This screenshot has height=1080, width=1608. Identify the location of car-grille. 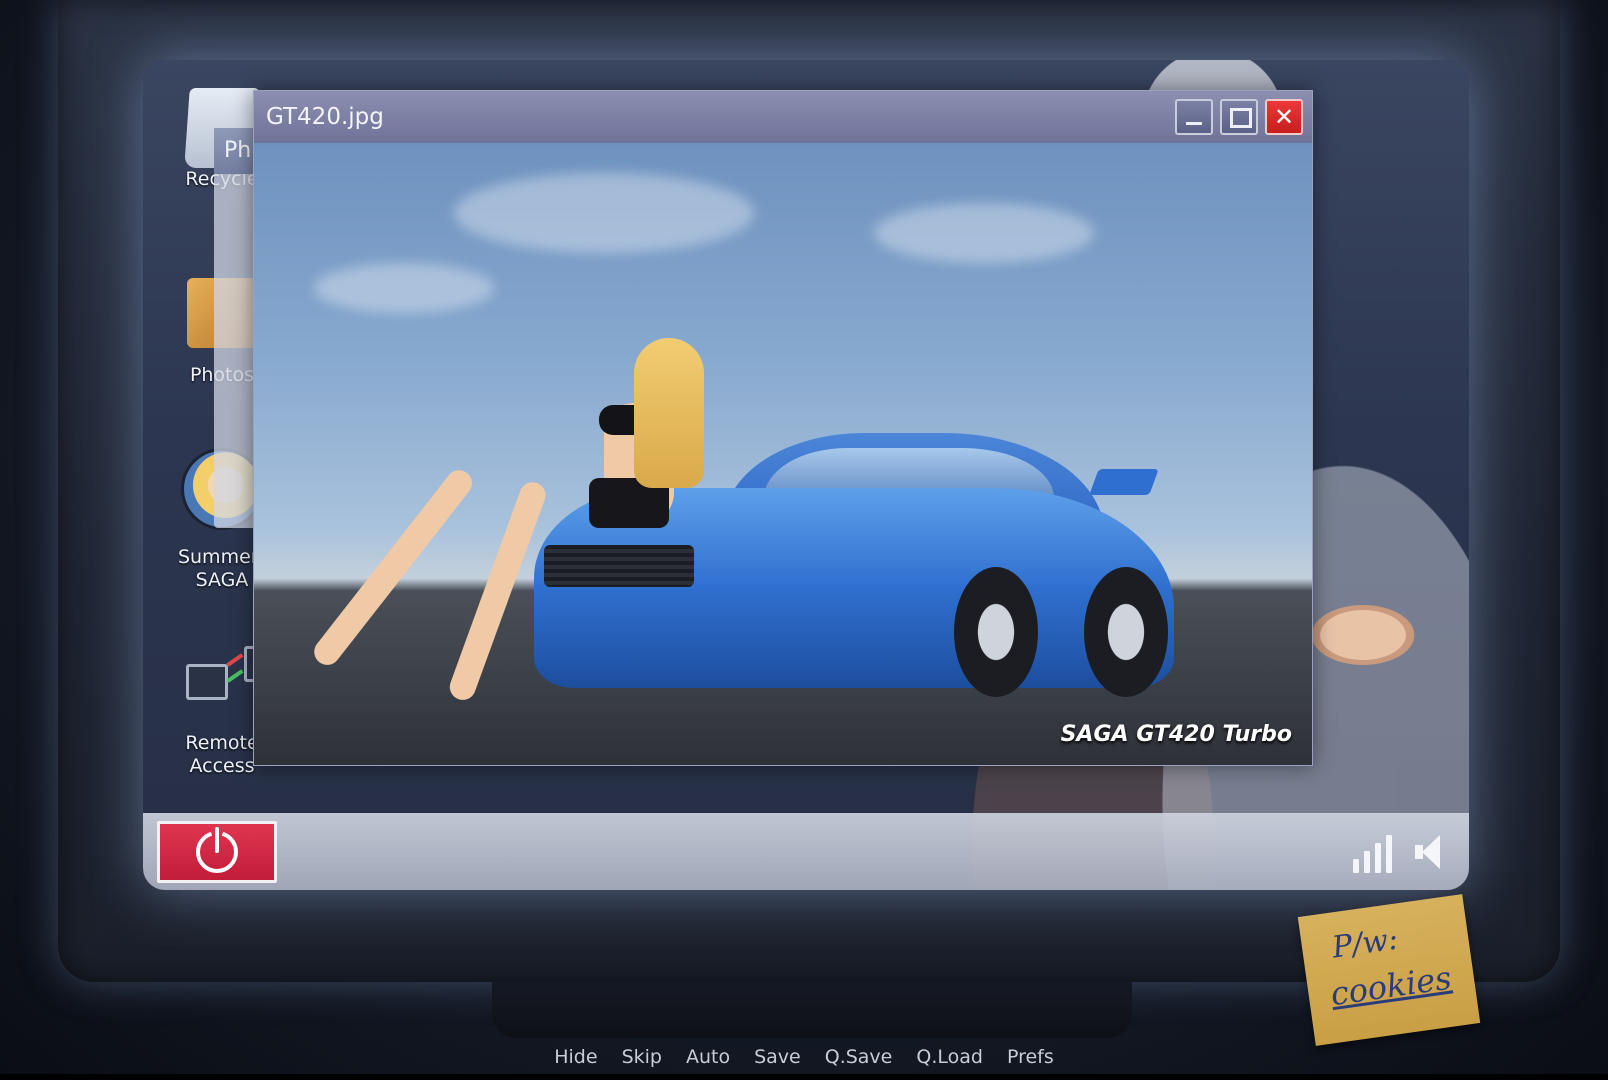
(619, 566).